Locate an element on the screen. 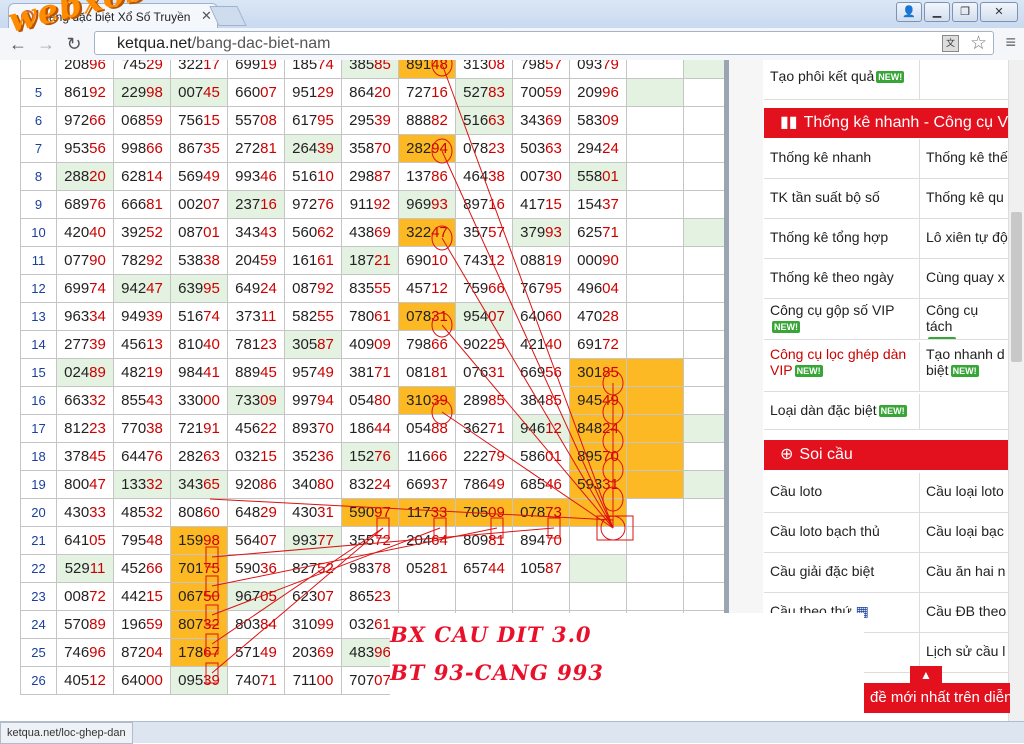 This screenshot has width=1024, height=744. result-head-digits: 392 is located at coordinates (134, 232).